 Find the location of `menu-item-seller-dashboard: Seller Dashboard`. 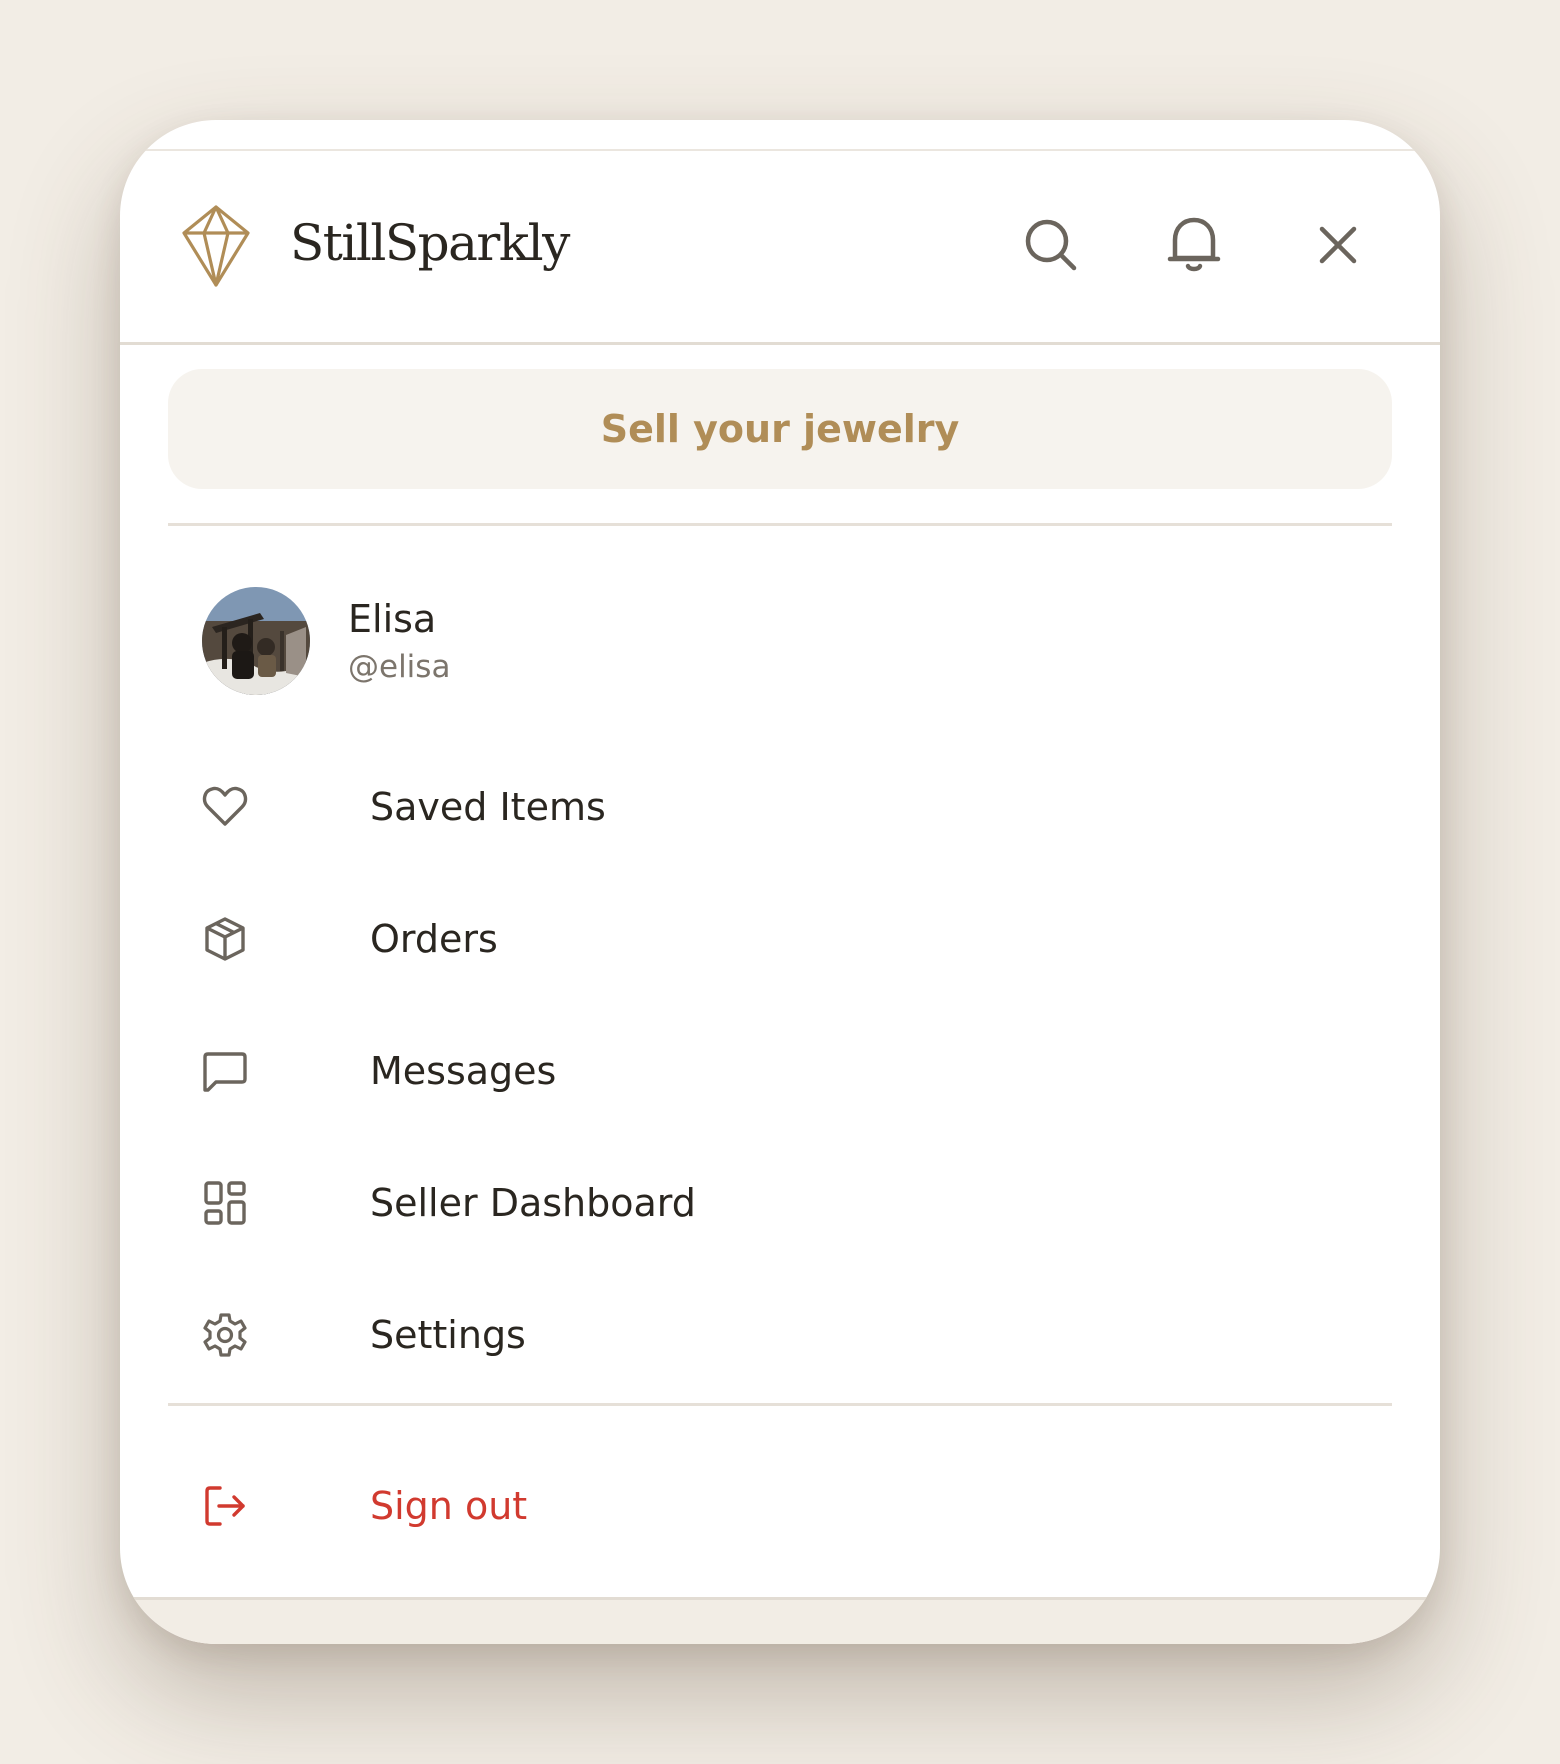

menu-item-seller-dashboard: Seller Dashboard is located at coordinates (777, 1202).